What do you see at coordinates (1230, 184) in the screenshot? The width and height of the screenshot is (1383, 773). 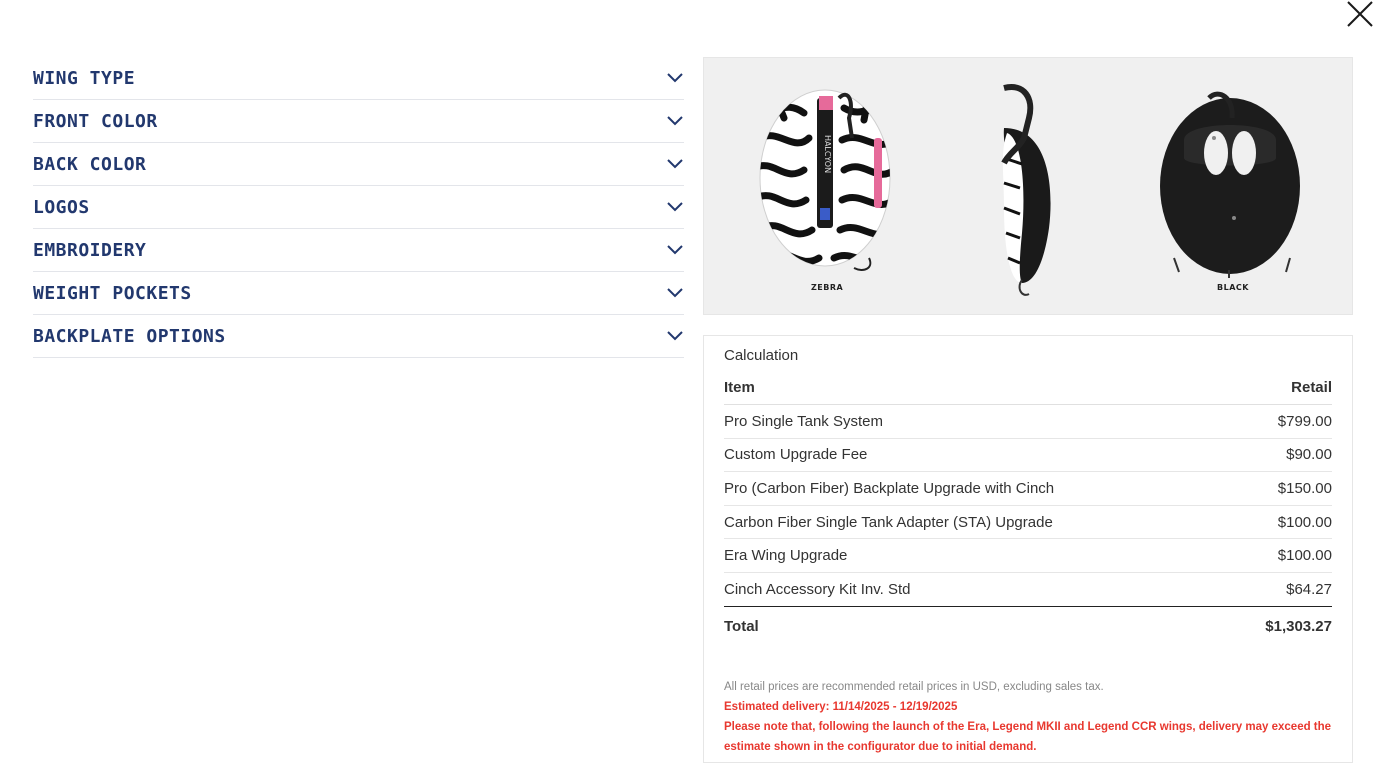 I see `wing-back-view` at bounding box center [1230, 184].